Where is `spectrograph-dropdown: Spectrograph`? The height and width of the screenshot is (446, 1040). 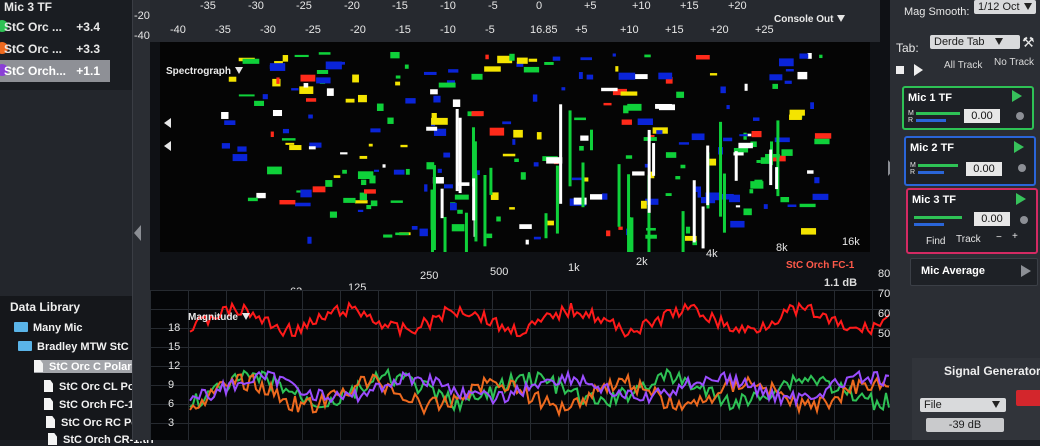
spectrograph-dropdown: Spectrograph is located at coordinates (205, 71).